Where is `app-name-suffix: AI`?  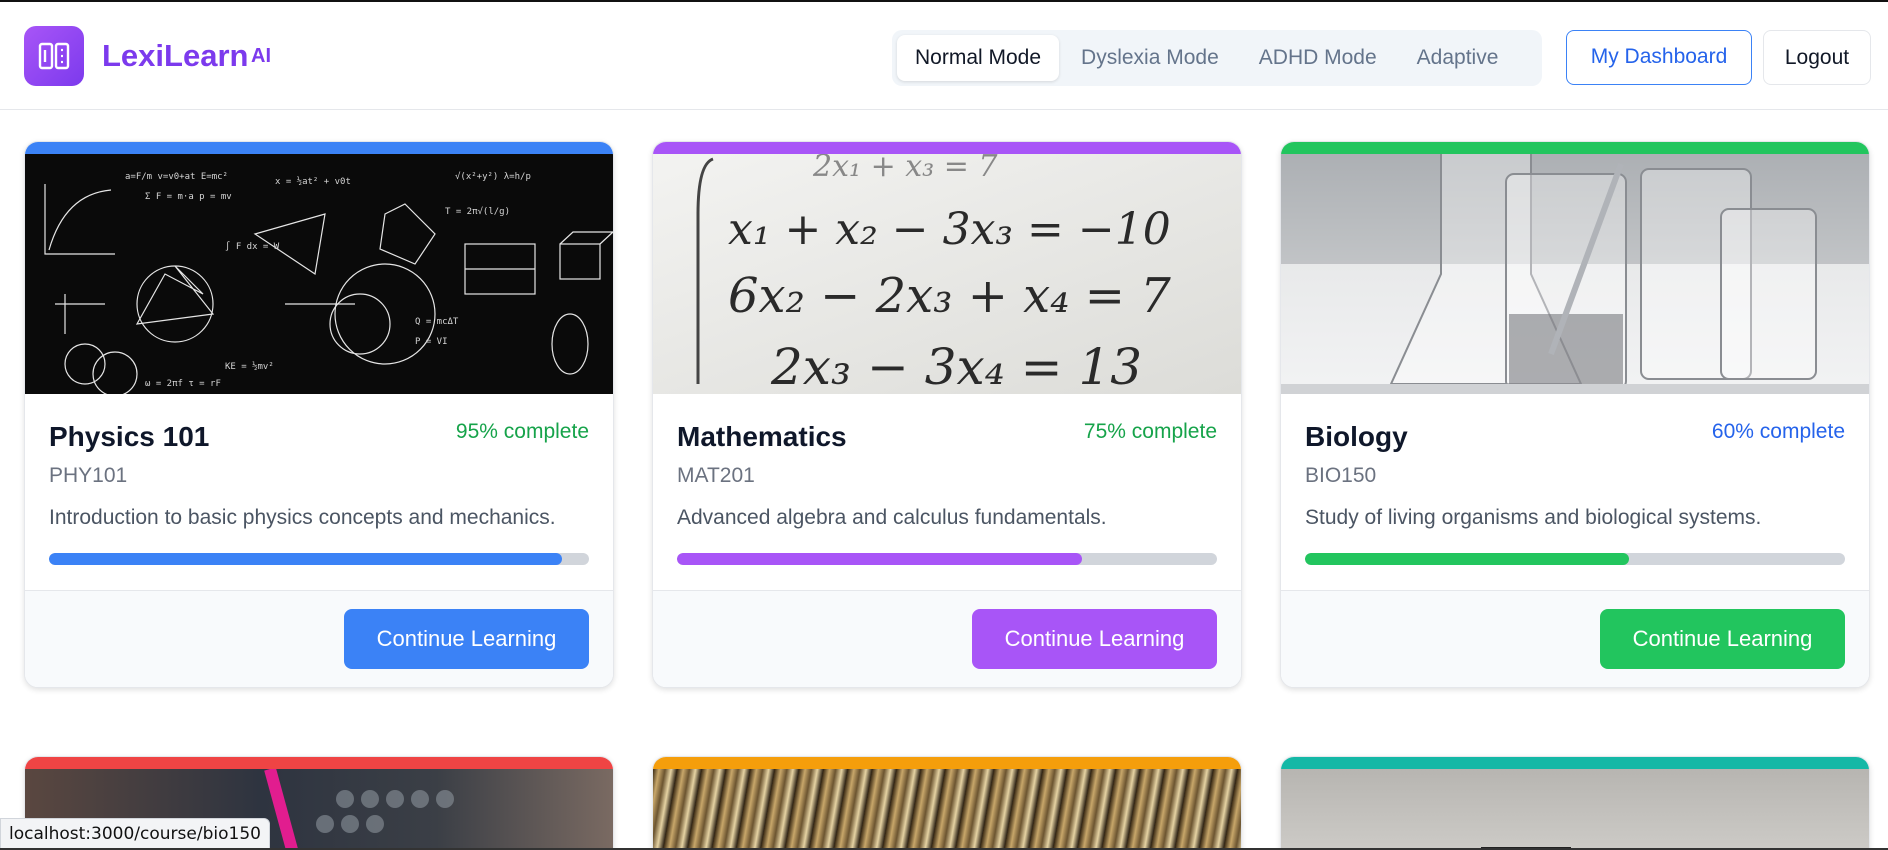 app-name-suffix: AI is located at coordinates (261, 56).